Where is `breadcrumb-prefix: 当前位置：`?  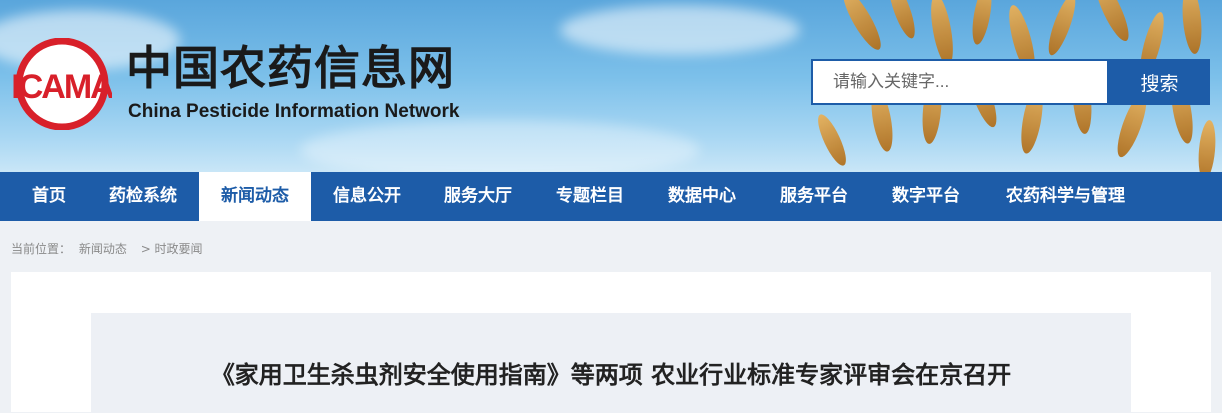 breadcrumb-prefix: 当前位置： is located at coordinates (41, 249).